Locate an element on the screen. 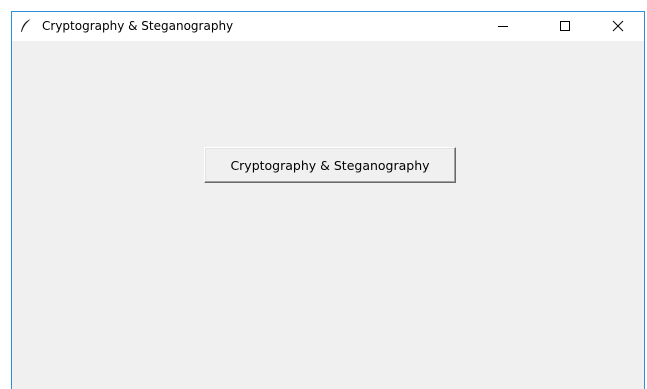 This screenshot has width=647, height=389. title-bar: Cryptography & Steganography is located at coordinates (328, 26).